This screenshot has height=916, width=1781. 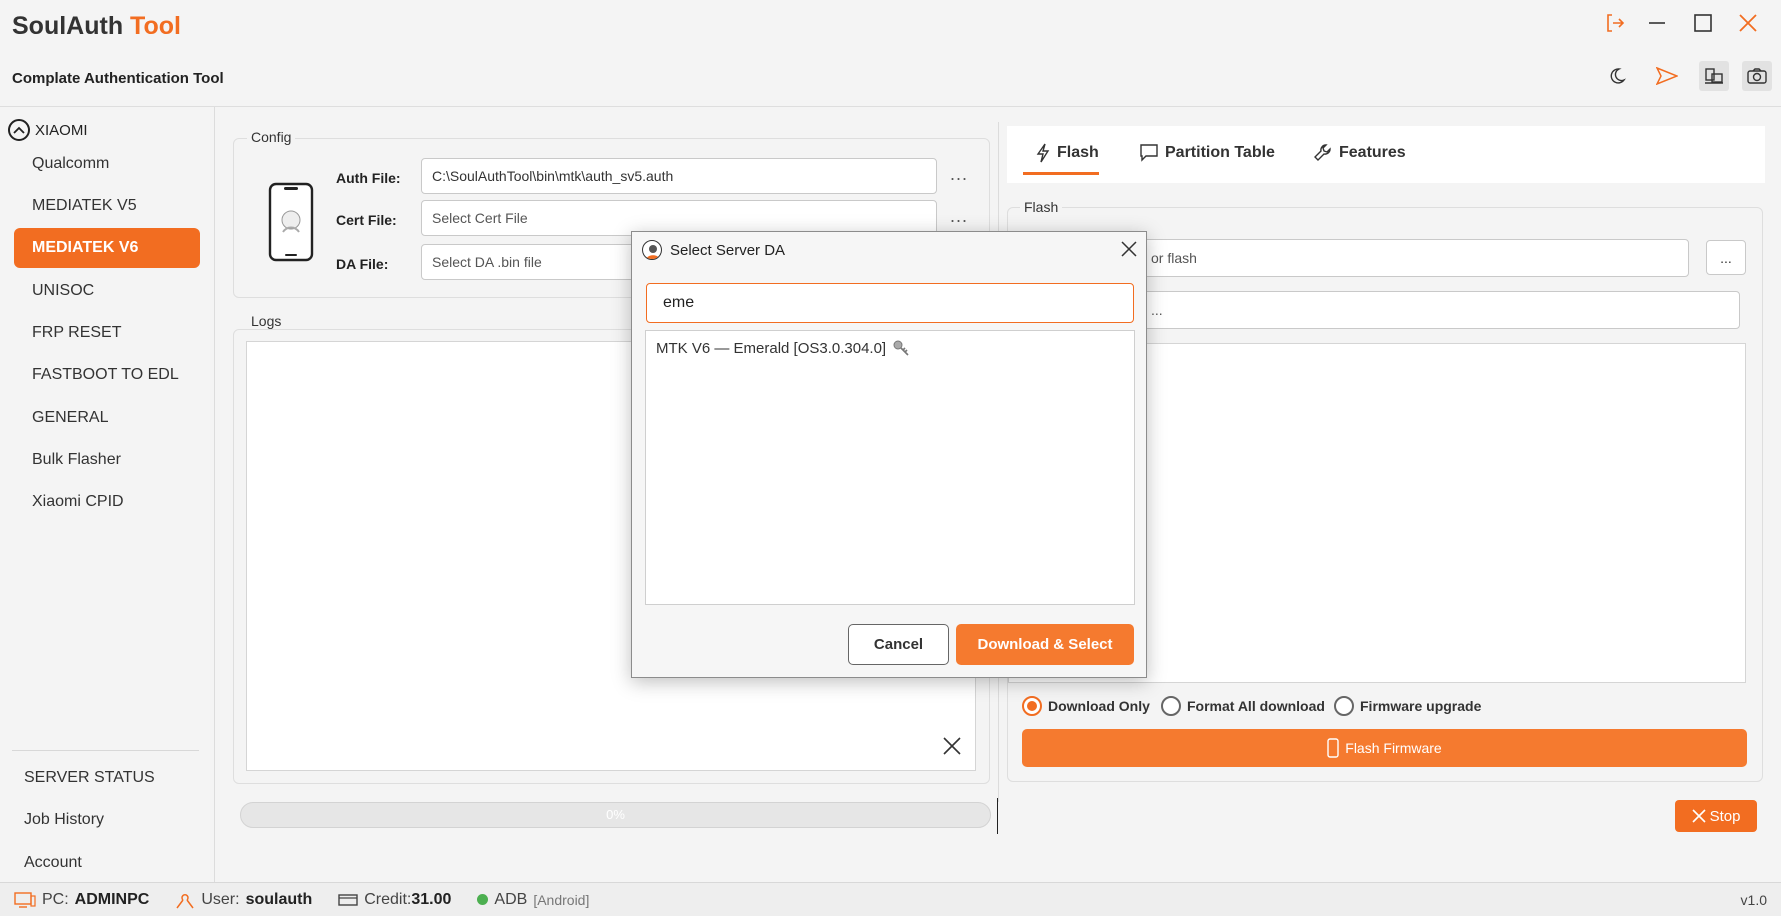 I want to click on status-credit: Credit: 31.00, so click(x=394, y=900).